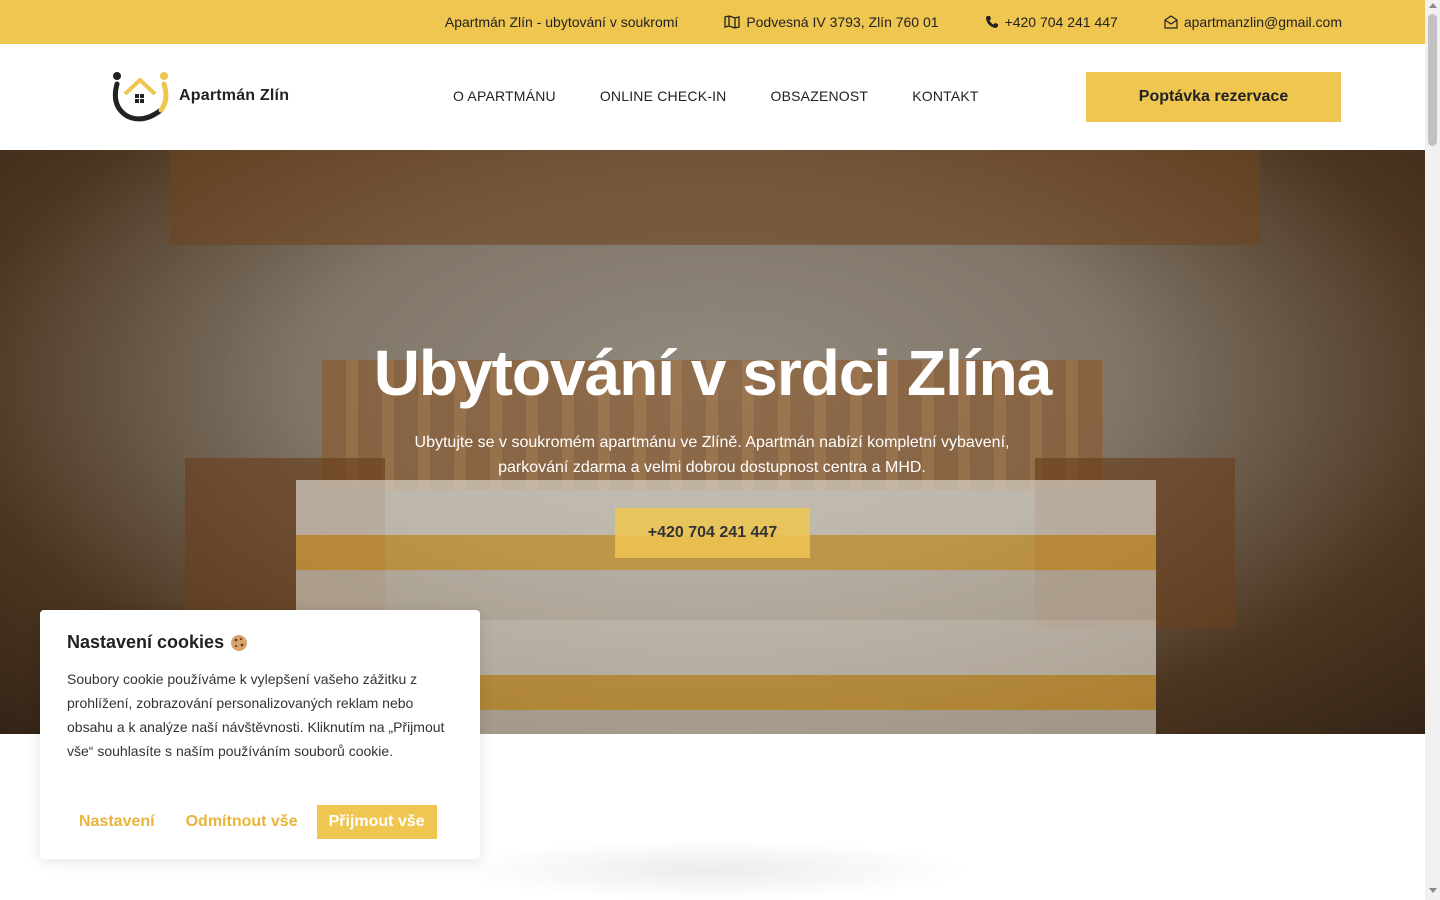 Image resolution: width=1440 pixels, height=900 pixels. I want to click on tagline: Apartmán Zlín - ubytování v soukromí, so click(561, 22).